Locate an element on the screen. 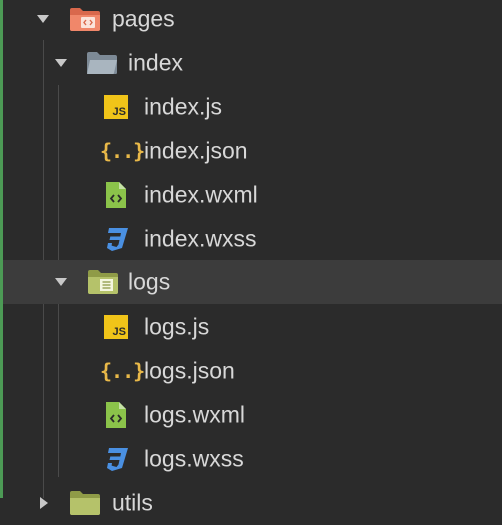  tree-file-index-json: {..} index.json is located at coordinates (252, 151).